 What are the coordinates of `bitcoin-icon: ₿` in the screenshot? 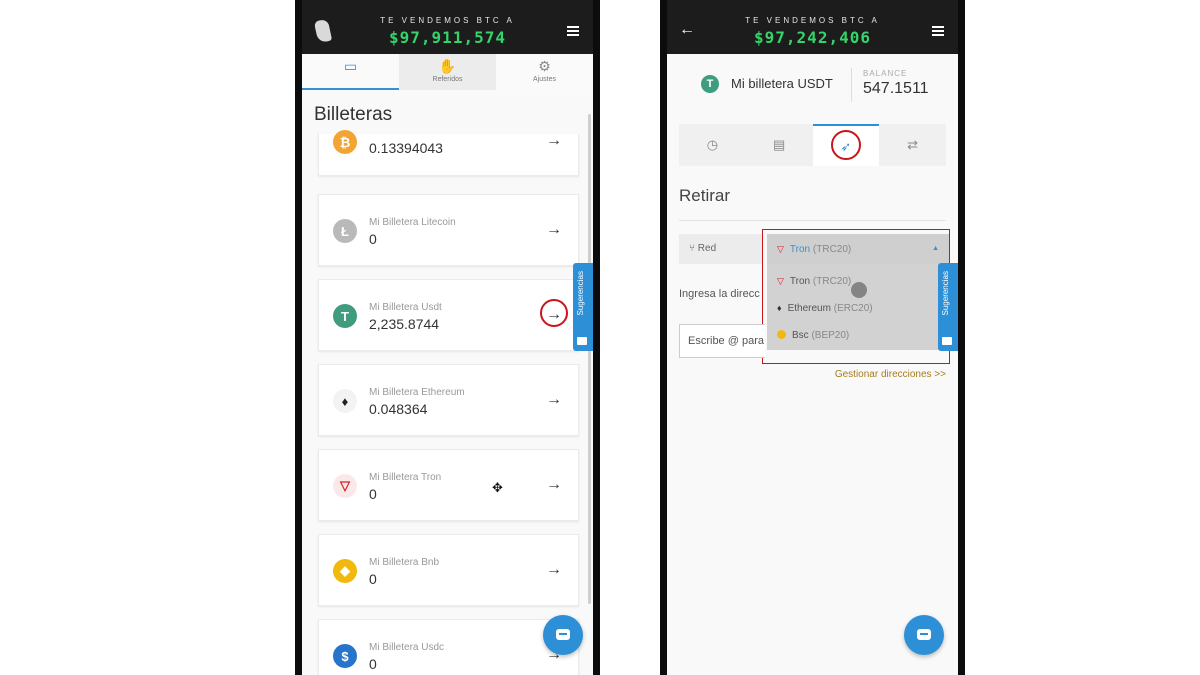 It's located at (345, 142).